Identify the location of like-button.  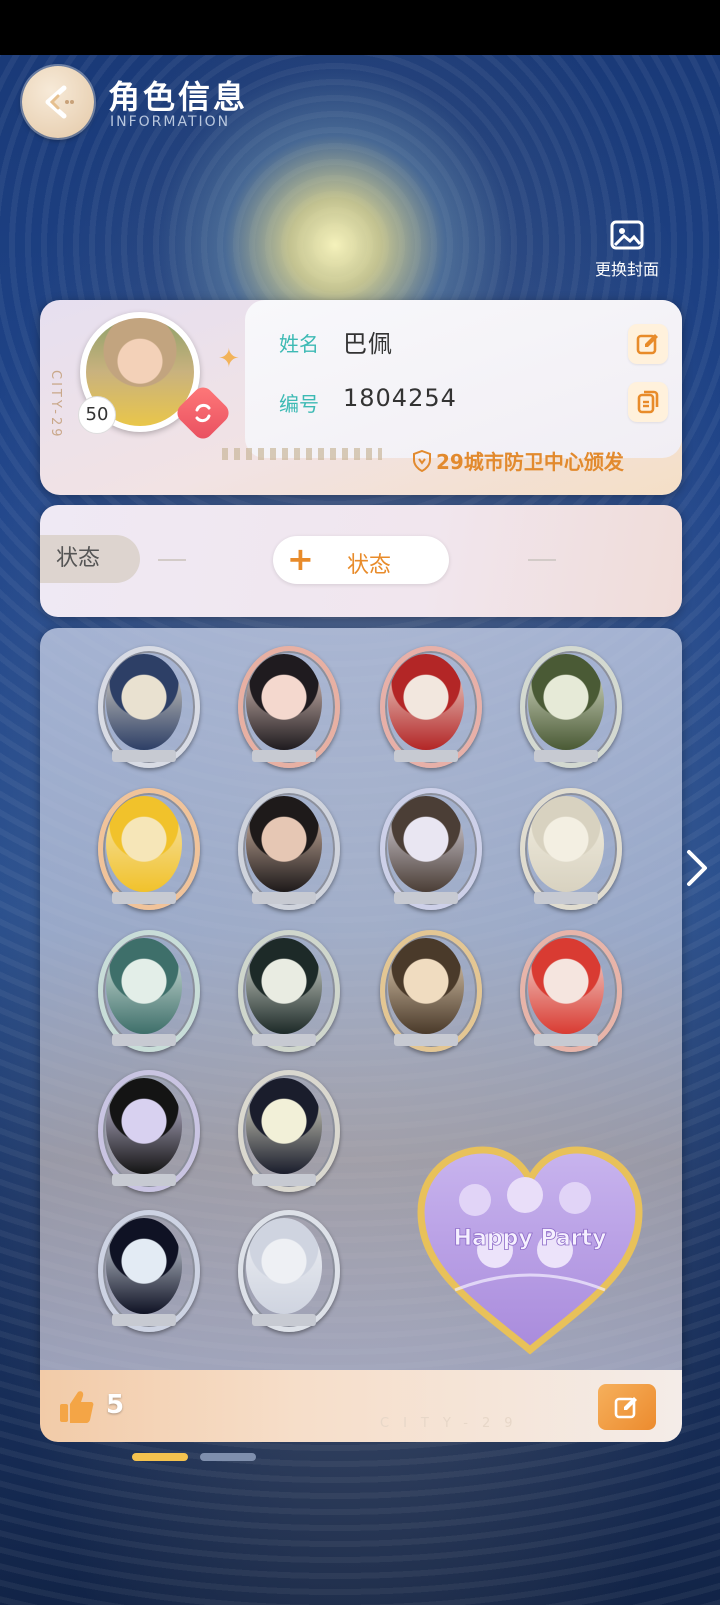
(77, 1409).